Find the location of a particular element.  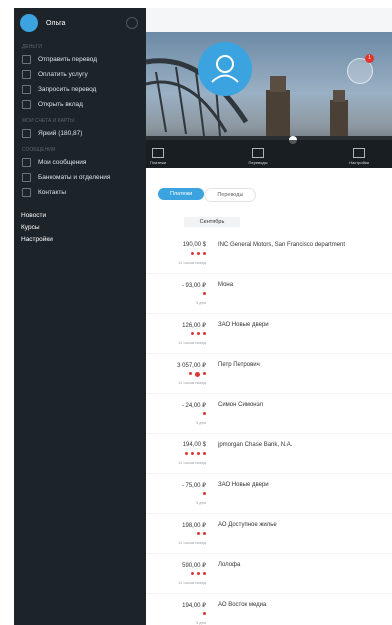

tab-payments: Платежи is located at coordinates (162, 156).